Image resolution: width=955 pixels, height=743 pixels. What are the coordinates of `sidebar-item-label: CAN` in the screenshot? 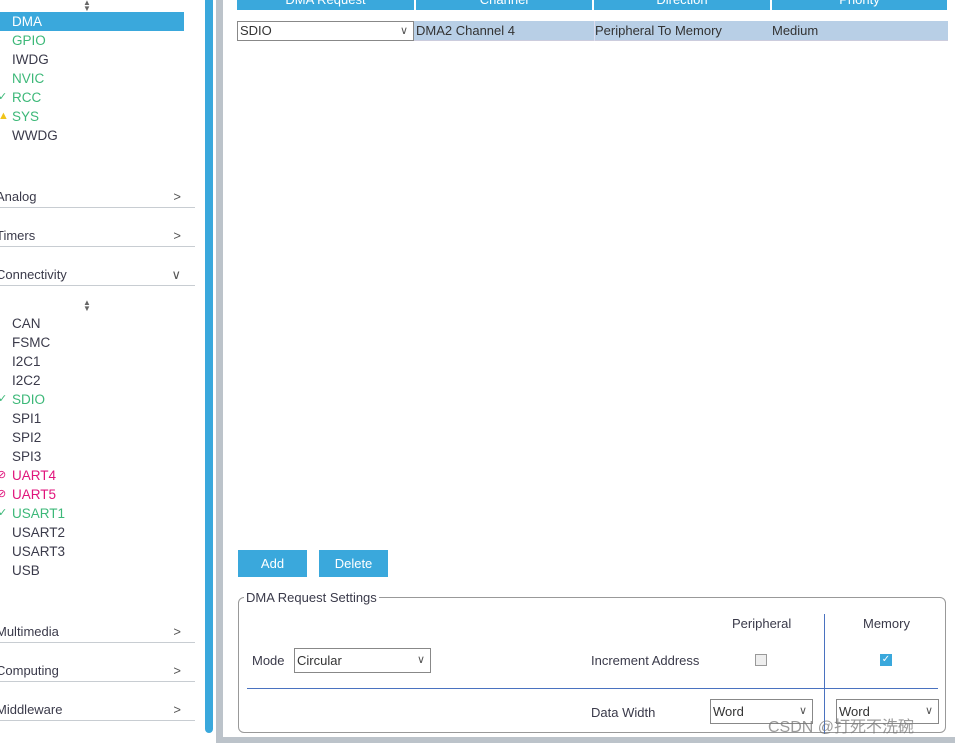 It's located at (26, 323).